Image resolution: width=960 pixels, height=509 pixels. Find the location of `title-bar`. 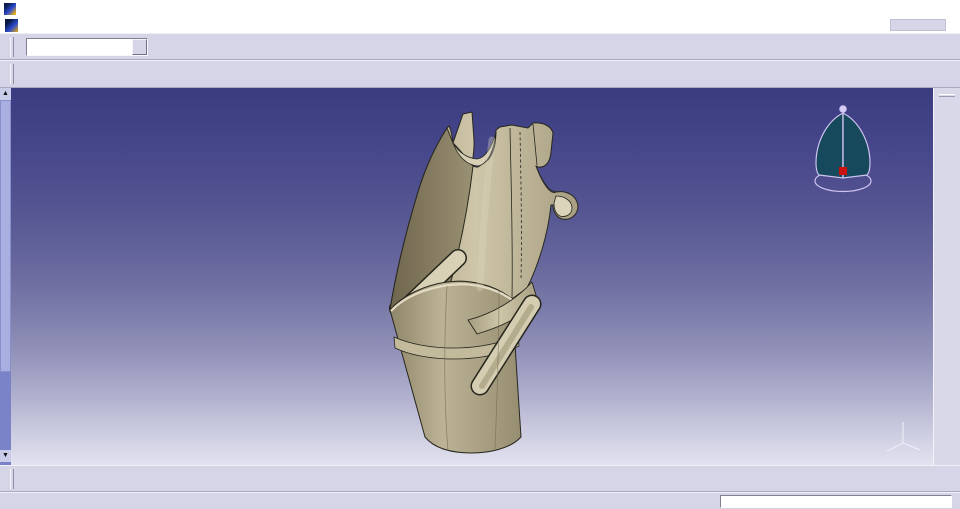

title-bar is located at coordinates (480, 8).